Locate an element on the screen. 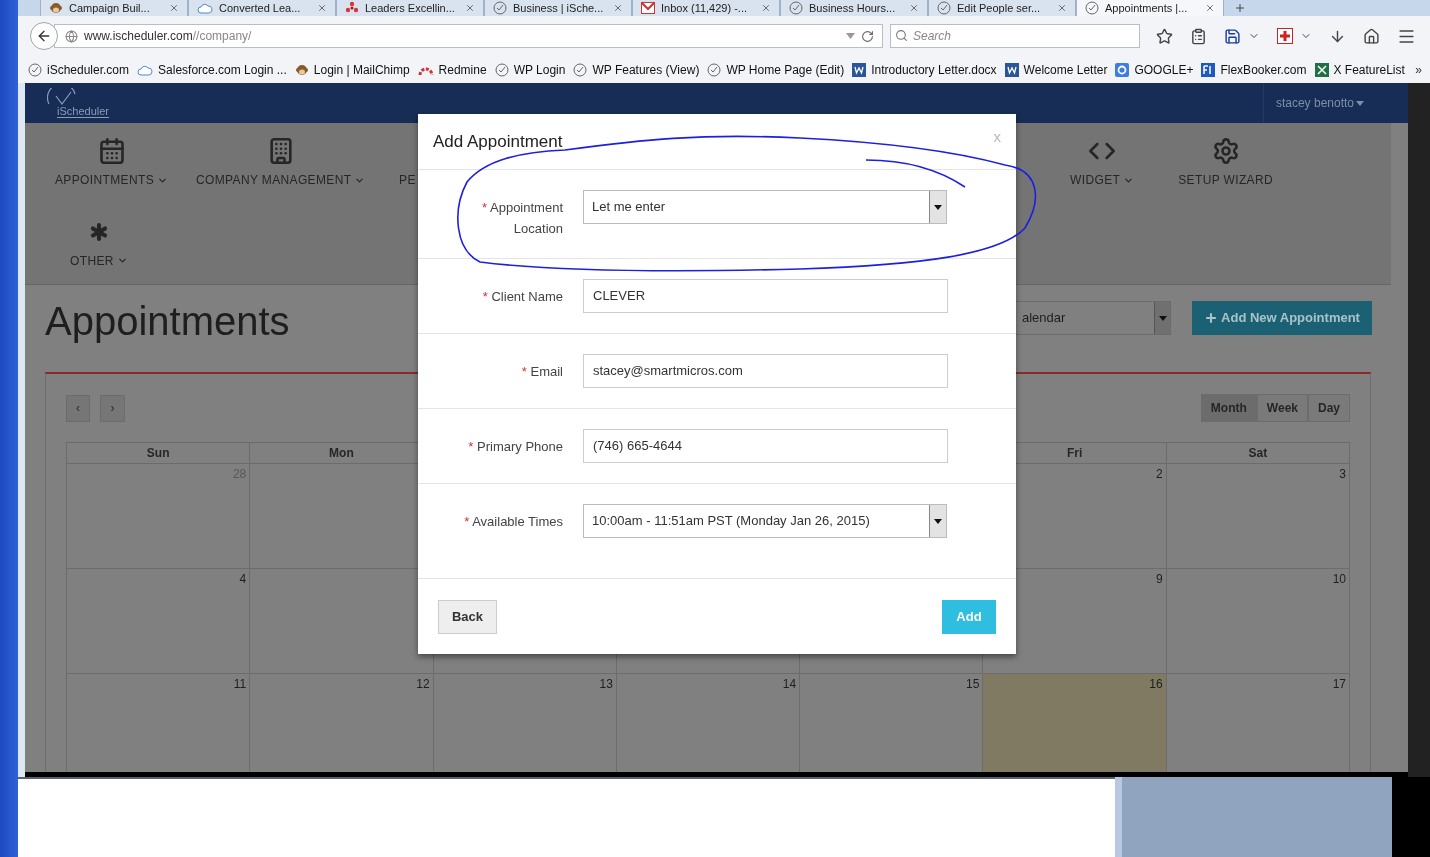 The width and height of the screenshot is (1430, 857). dropdown-arrow-icon is located at coordinates (850, 36).